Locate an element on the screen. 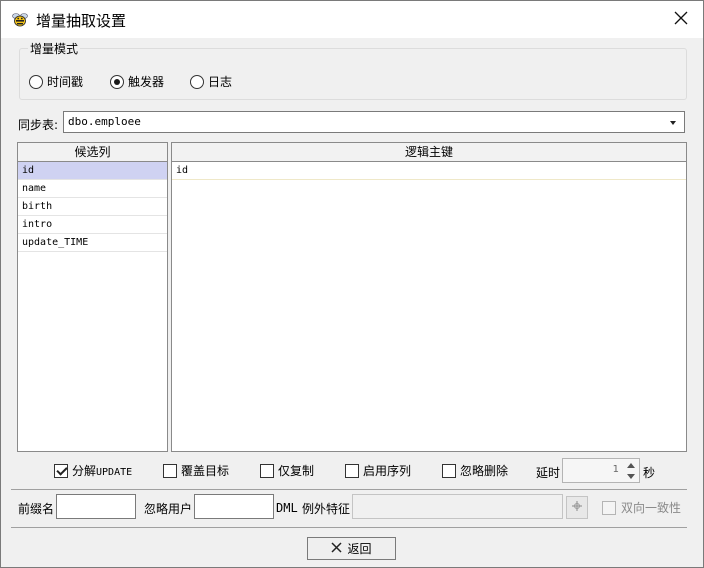  list-item: intro is located at coordinates (92, 225).